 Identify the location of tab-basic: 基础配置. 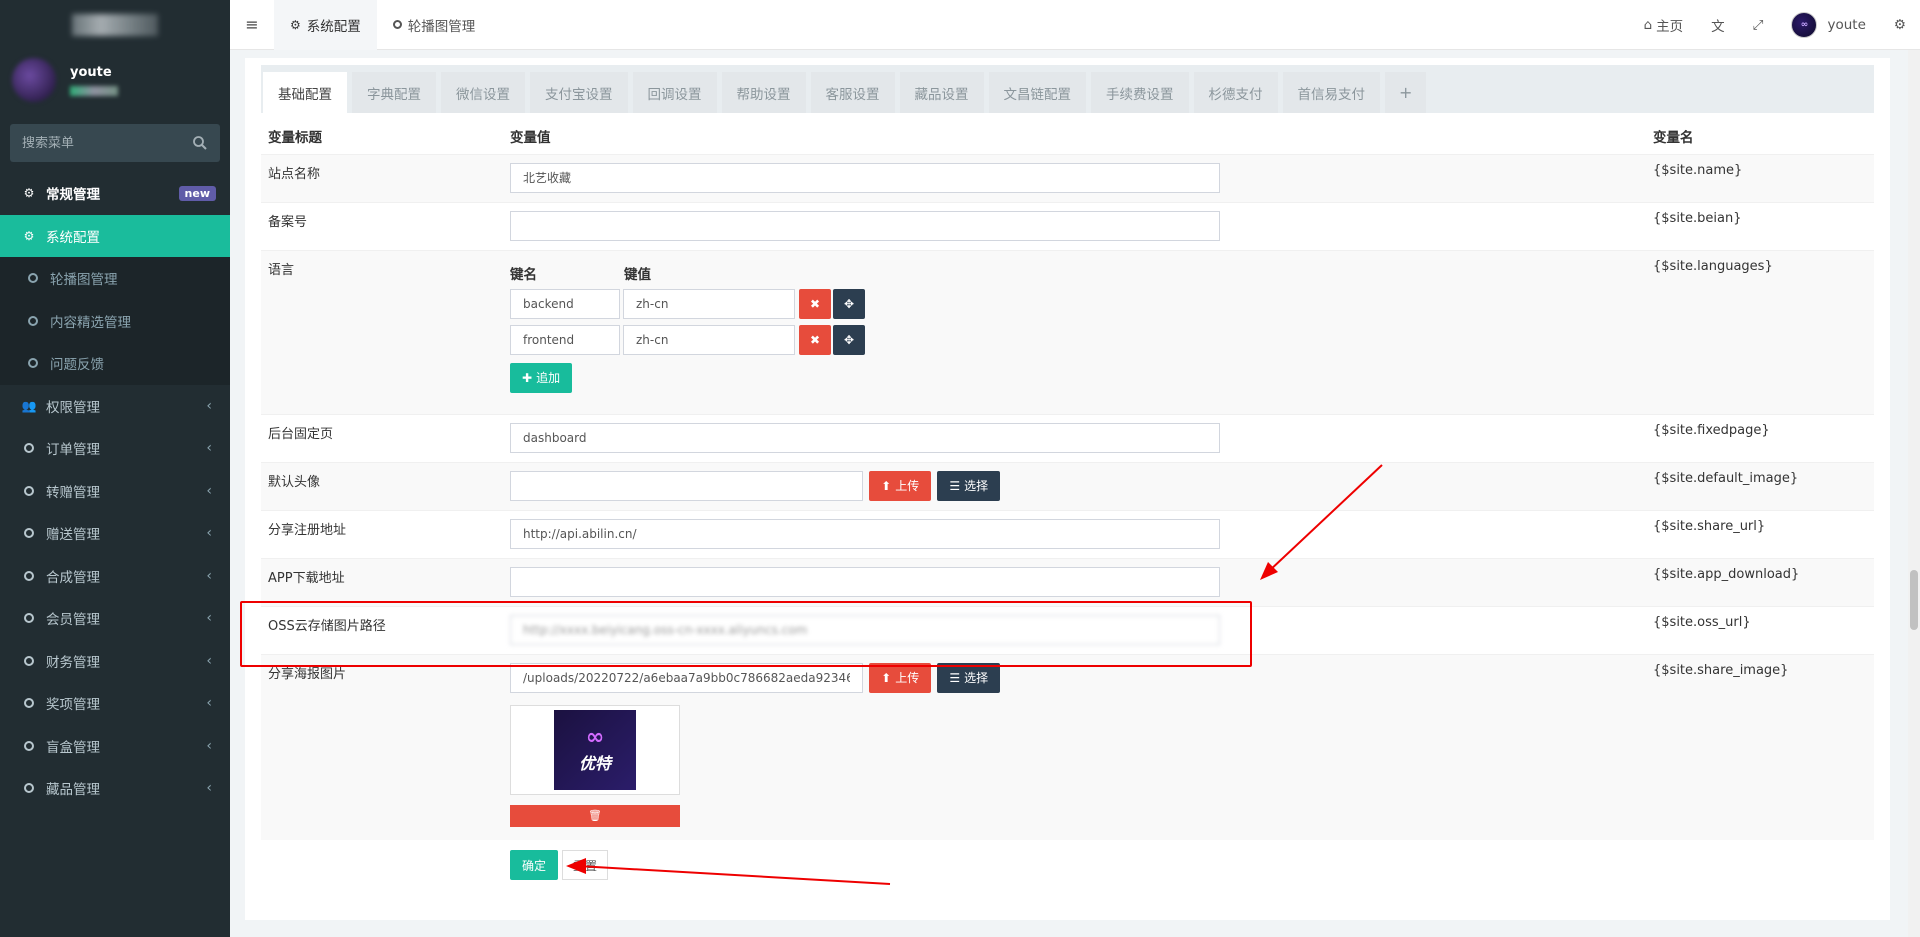
(305, 92).